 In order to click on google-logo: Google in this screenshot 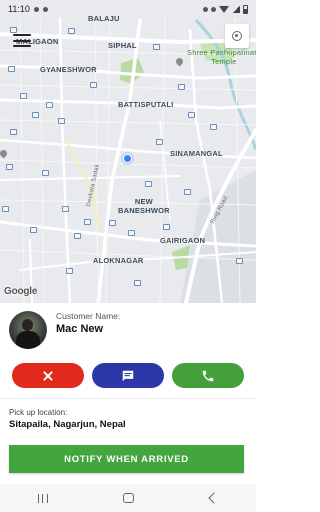, I will do `click(21, 291)`.